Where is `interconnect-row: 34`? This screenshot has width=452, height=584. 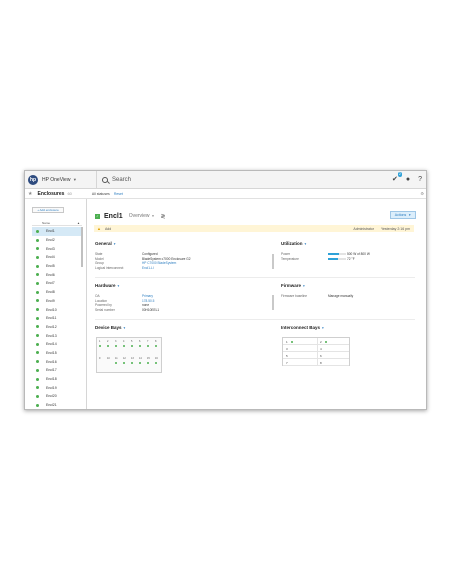
interconnect-row: 34 is located at coordinates (316, 348).